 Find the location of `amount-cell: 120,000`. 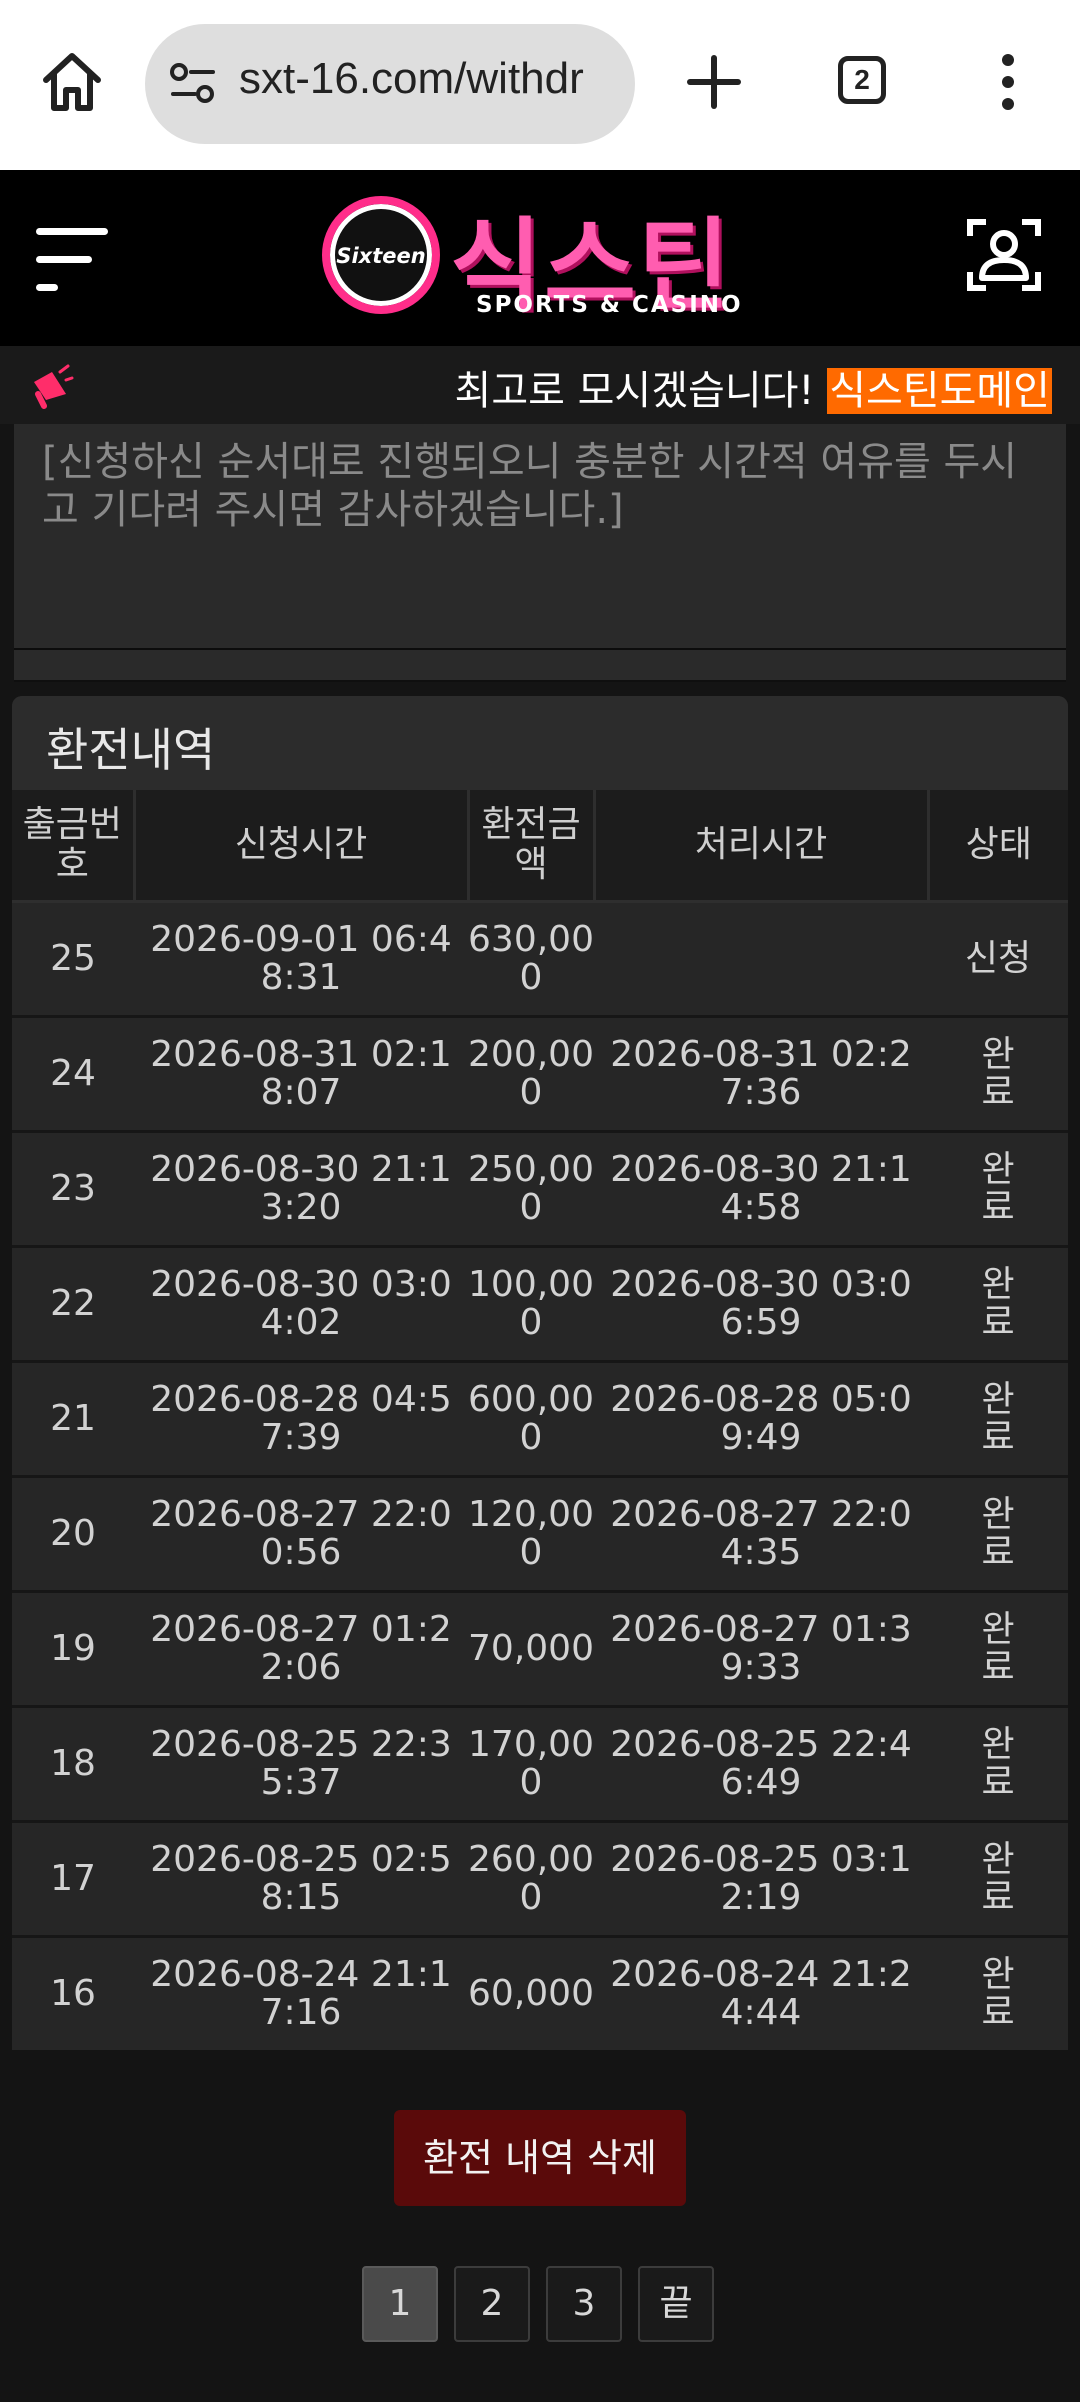

amount-cell: 120,000 is located at coordinates (531, 1534).